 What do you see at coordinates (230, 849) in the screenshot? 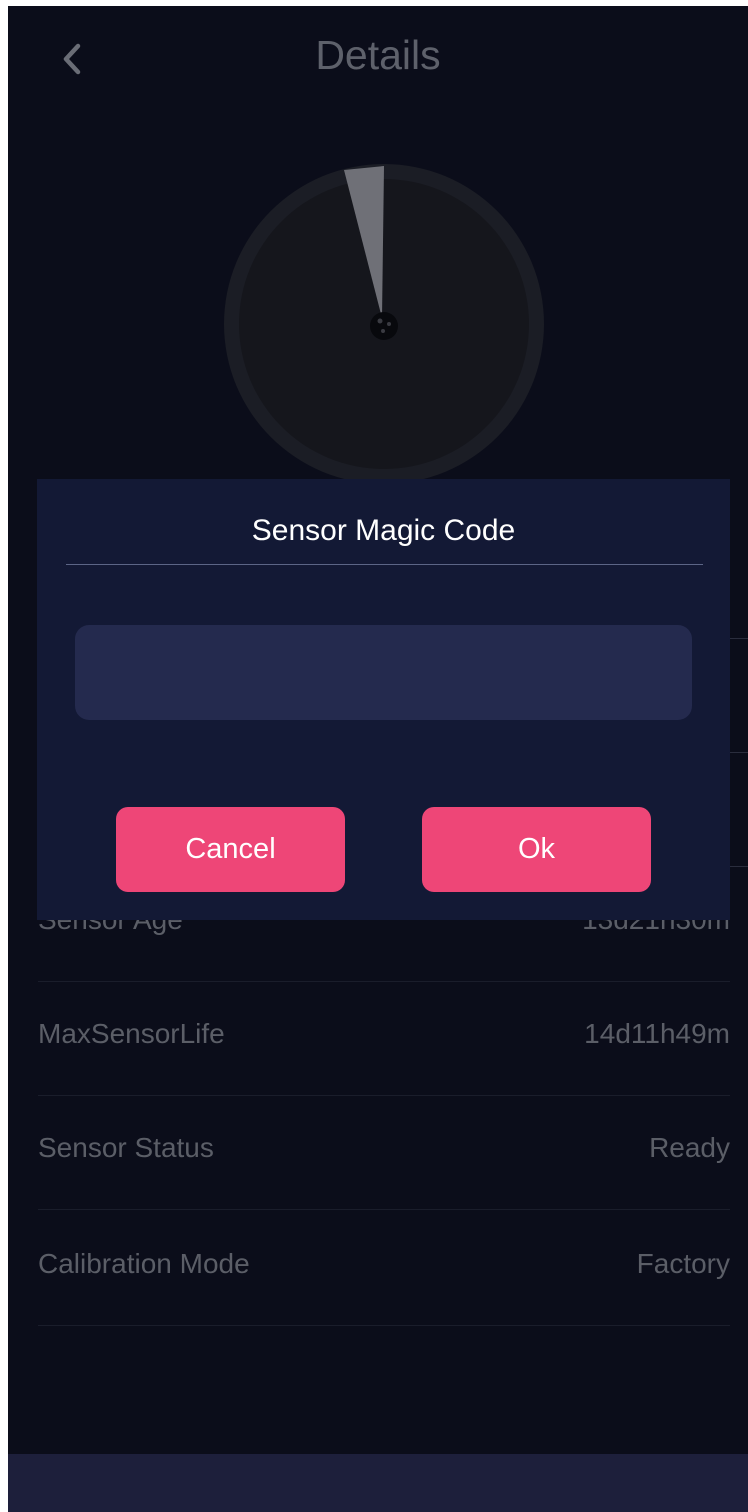
I see `cancel-button: Cancel` at bounding box center [230, 849].